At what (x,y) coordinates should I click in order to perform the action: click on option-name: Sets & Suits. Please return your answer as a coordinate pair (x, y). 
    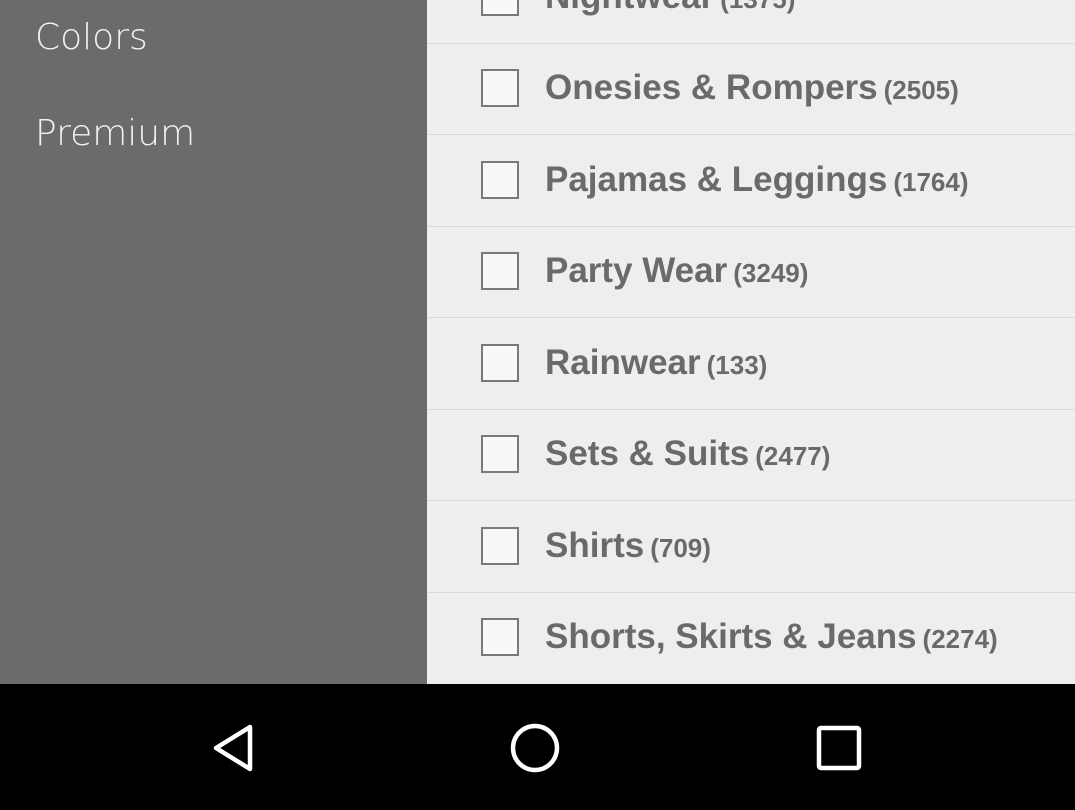
    Looking at the image, I should click on (647, 453).